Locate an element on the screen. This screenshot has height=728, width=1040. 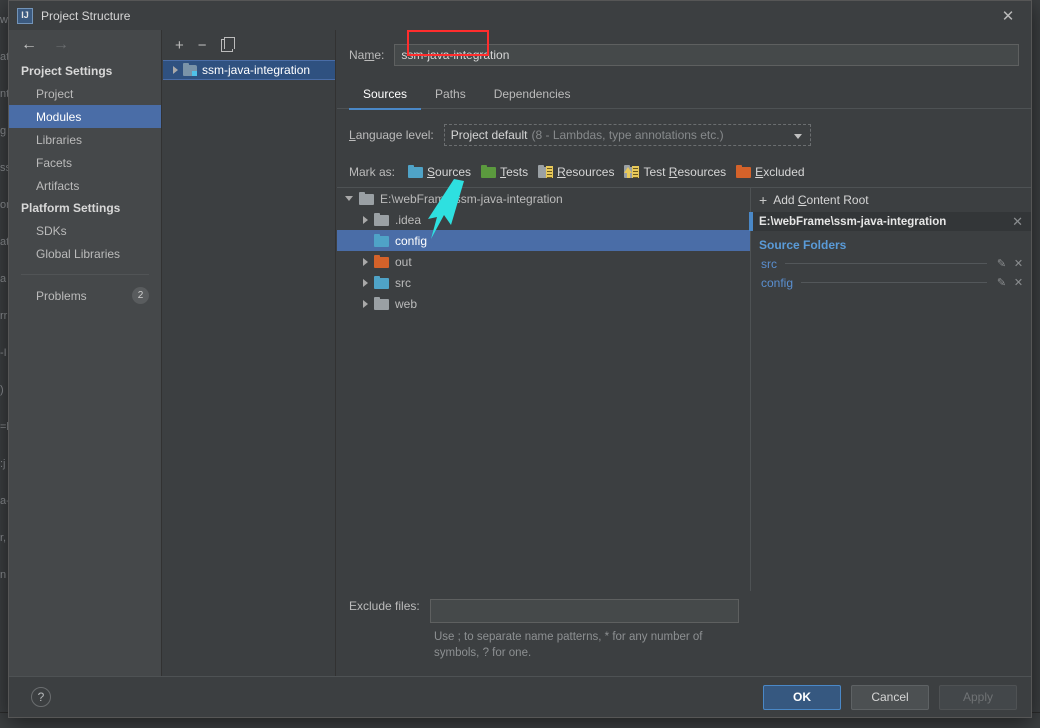
forward-arrow-icon: → is located at coordinates (61, 44).